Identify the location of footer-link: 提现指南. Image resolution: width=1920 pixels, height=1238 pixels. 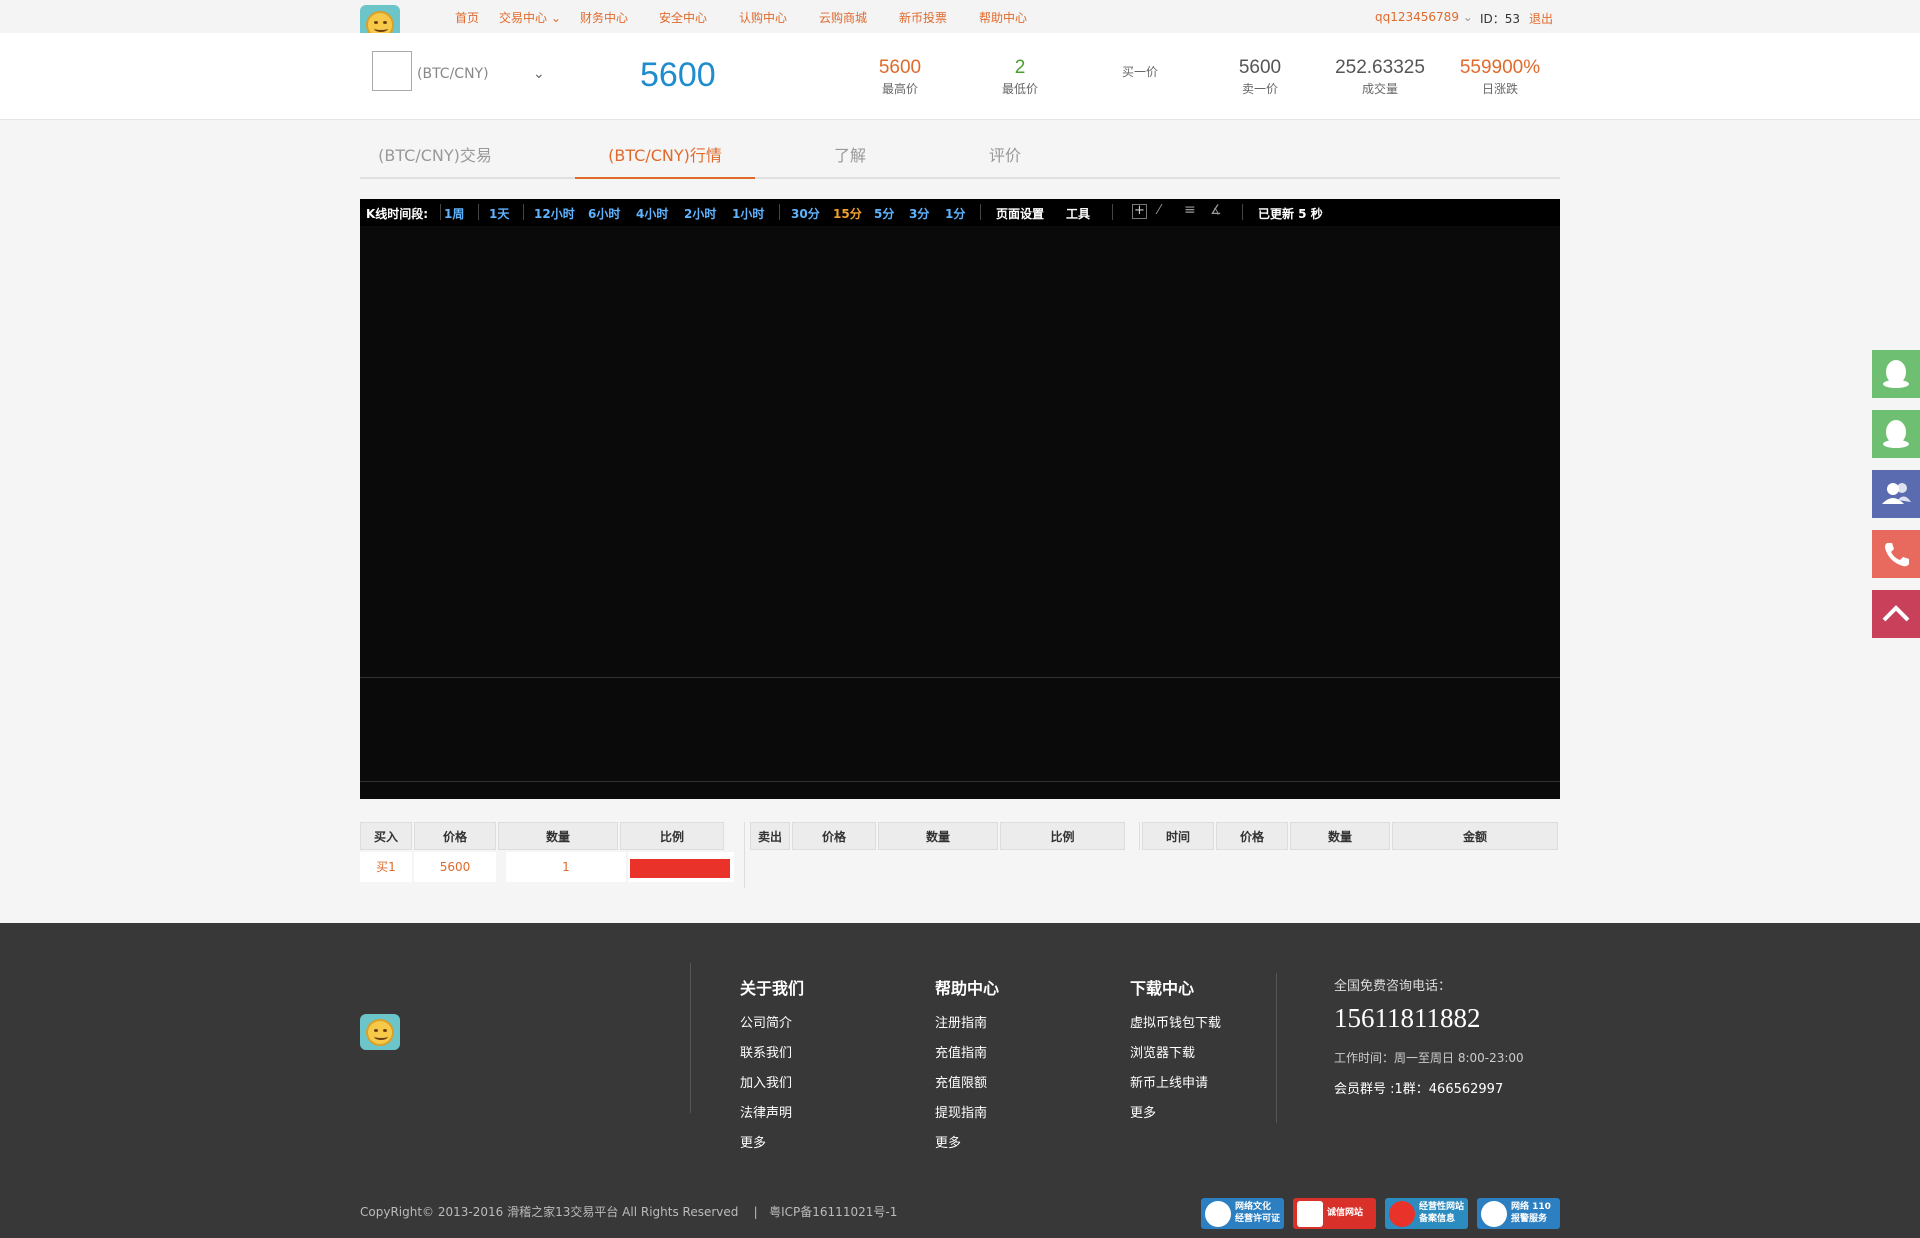
(961, 1111).